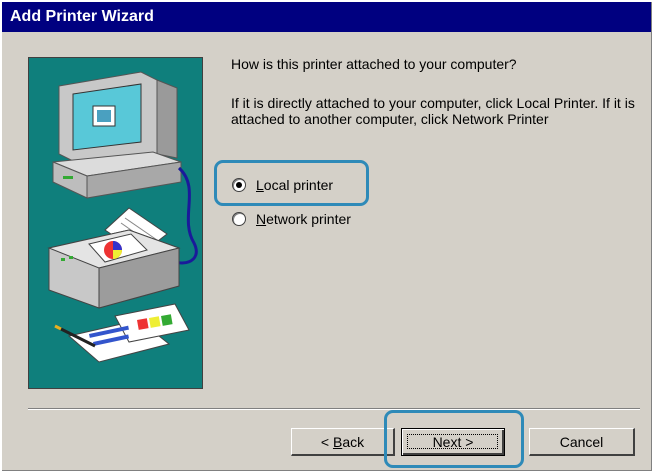 This screenshot has width=654, height=473. What do you see at coordinates (82, 16) in the screenshot?
I see `window-title: Add Printer Wizard` at bounding box center [82, 16].